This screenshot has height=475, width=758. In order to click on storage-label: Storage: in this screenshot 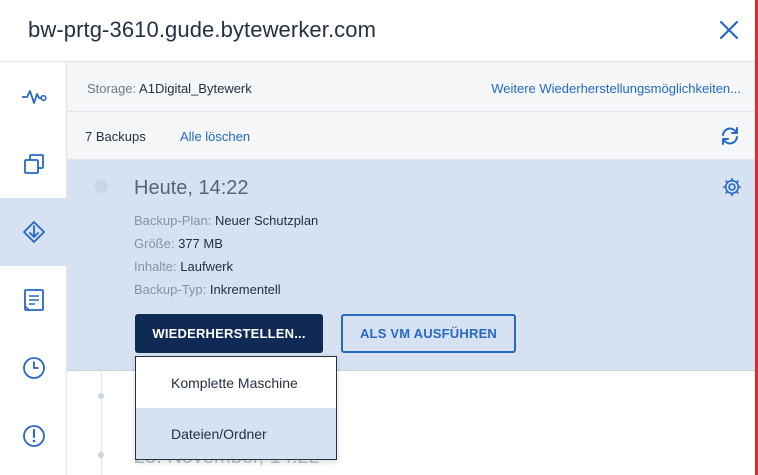, I will do `click(113, 88)`.